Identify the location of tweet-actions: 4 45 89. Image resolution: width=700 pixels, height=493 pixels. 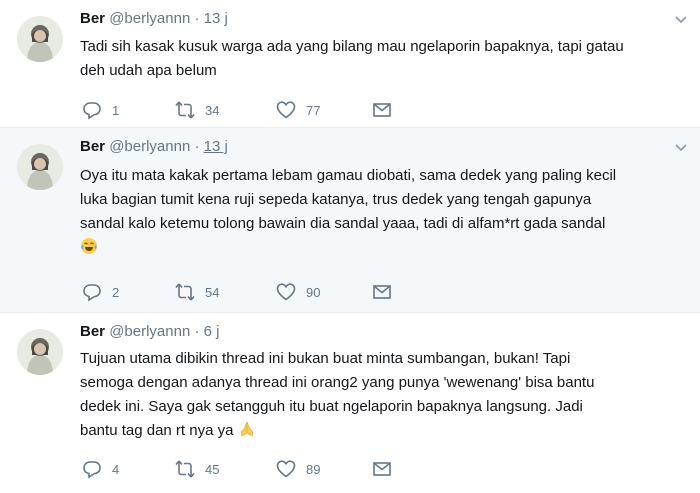
(240, 469).